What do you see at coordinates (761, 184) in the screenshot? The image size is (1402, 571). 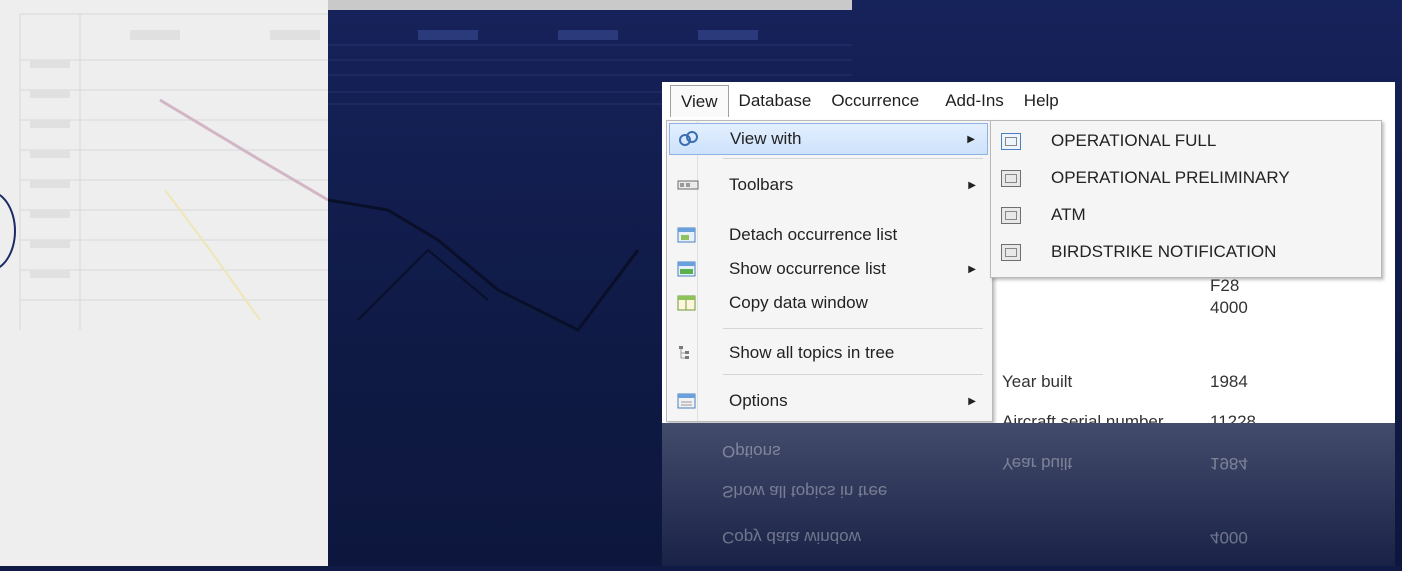 I see `menu-item-label: Toolbars` at bounding box center [761, 184].